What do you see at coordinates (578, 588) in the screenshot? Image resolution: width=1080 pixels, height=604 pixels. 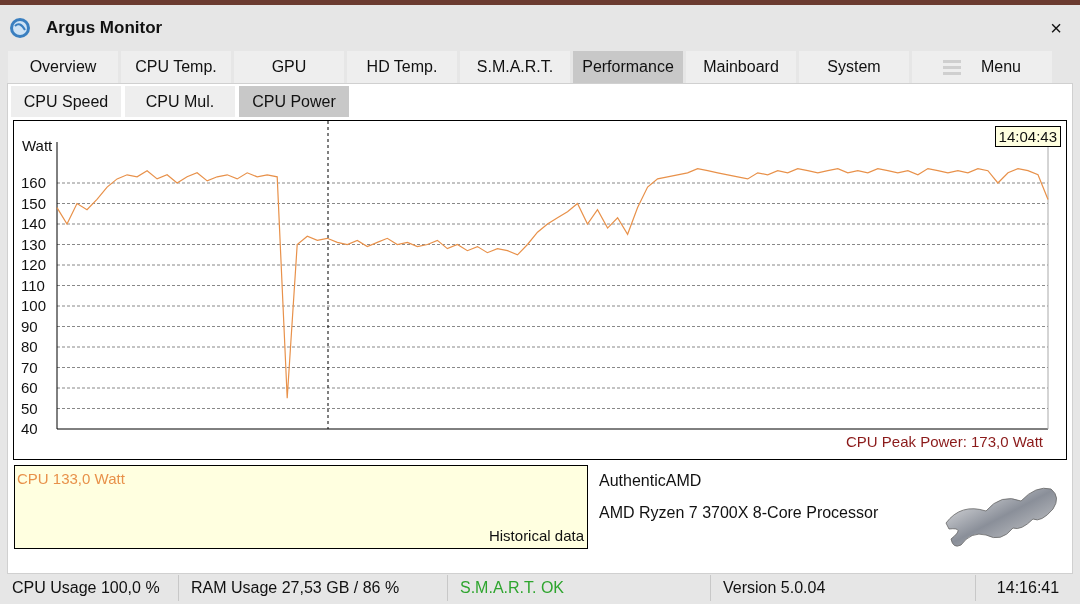 I see `smart-status: S.M.A.R.T. OK` at bounding box center [578, 588].